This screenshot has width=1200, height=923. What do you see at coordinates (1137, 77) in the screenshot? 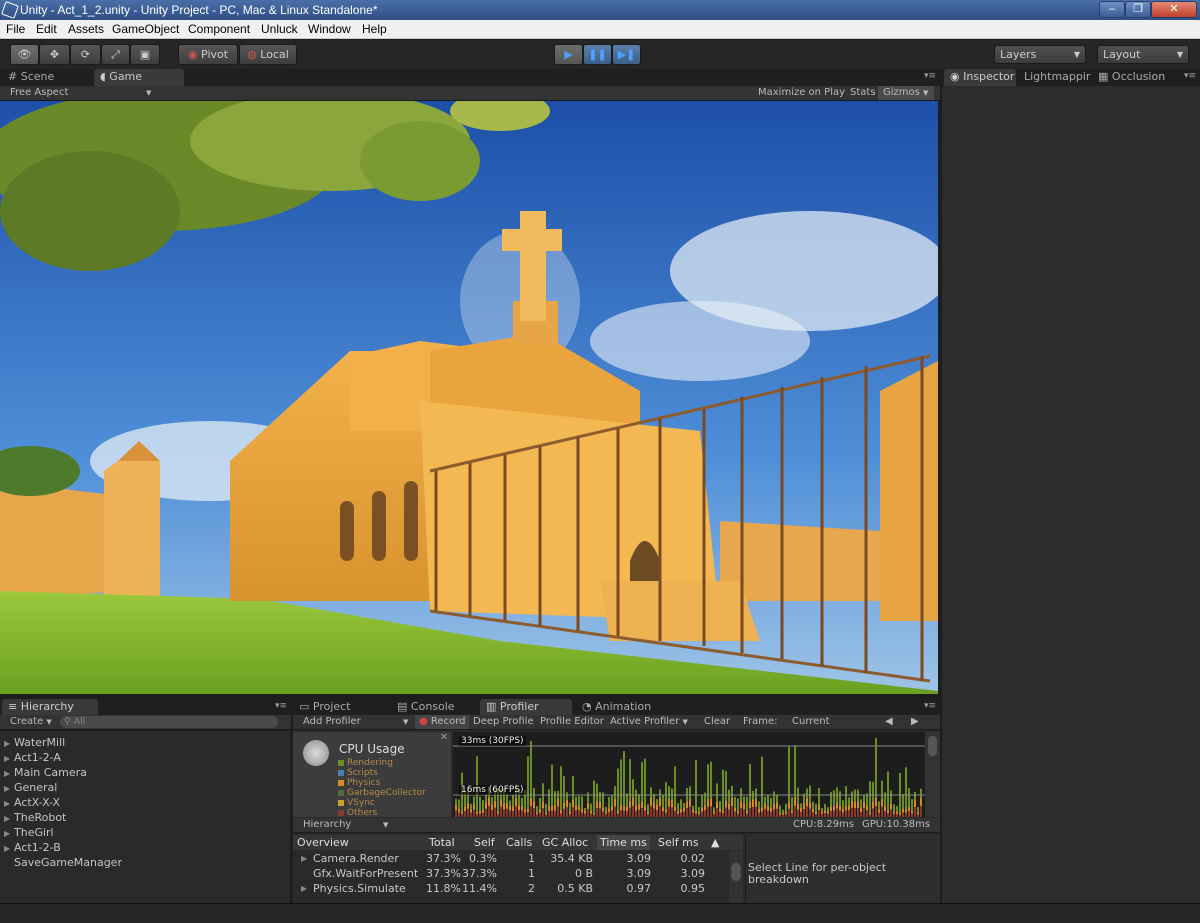
I see `tab-occlusion: ▦ Occlusion` at bounding box center [1137, 77].